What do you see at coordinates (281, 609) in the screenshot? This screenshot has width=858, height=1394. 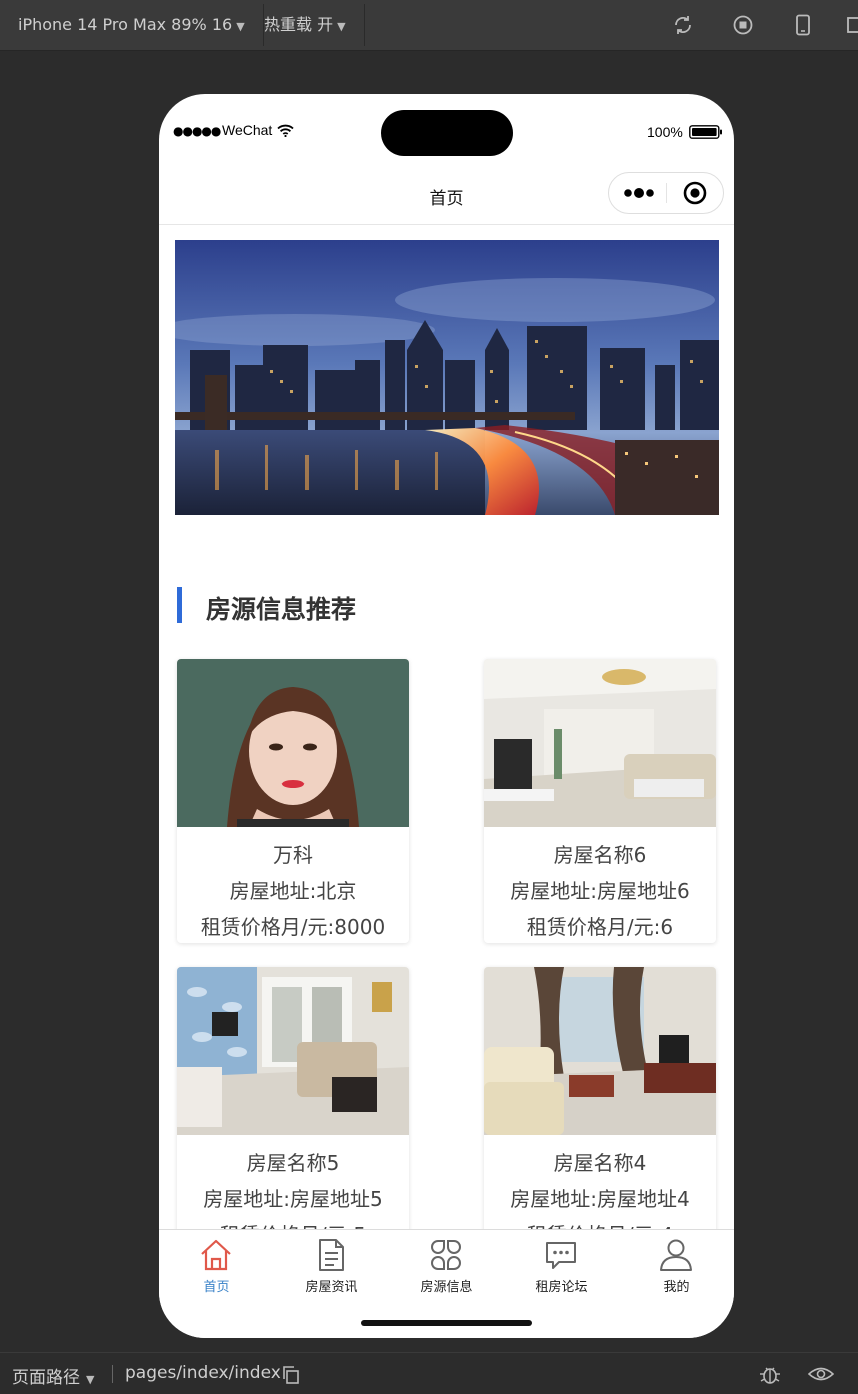 I see `section-title: 房源信息推荐` at bounding box center [281, 609].